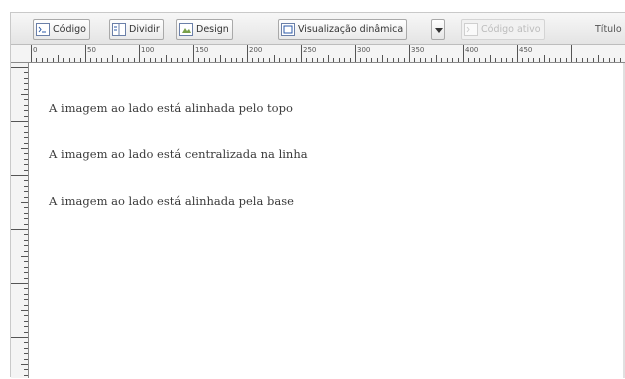 The width and height of the screenshot is (625, 379). I want to click on paragraph-bottom-aligned: A imagem ao lado está alinhada pela base, so click(171, 201).